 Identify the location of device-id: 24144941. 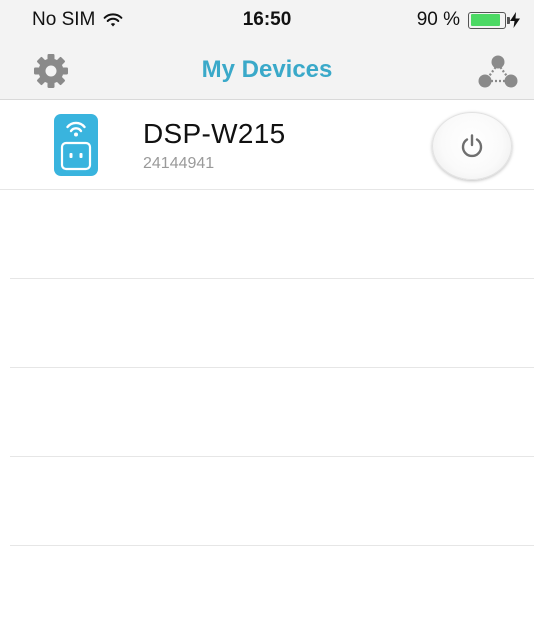
(179, 163).